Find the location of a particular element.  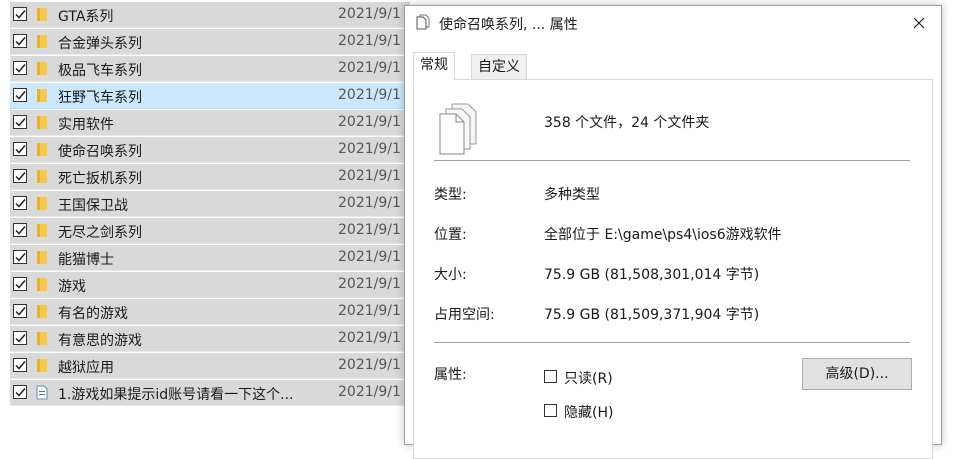

file-name: 实用软件 is located at coordinates (86, 124).